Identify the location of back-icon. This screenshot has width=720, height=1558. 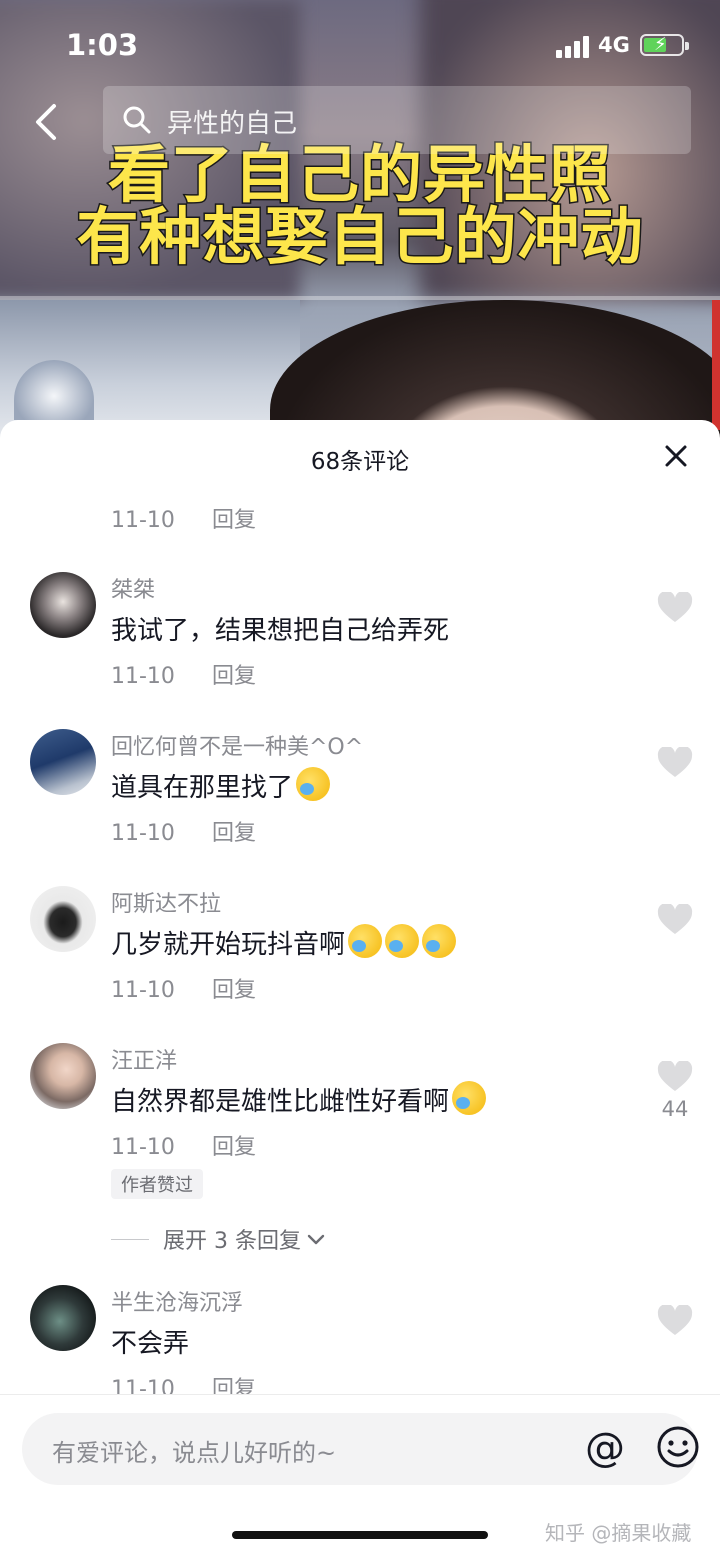
(48, 122).